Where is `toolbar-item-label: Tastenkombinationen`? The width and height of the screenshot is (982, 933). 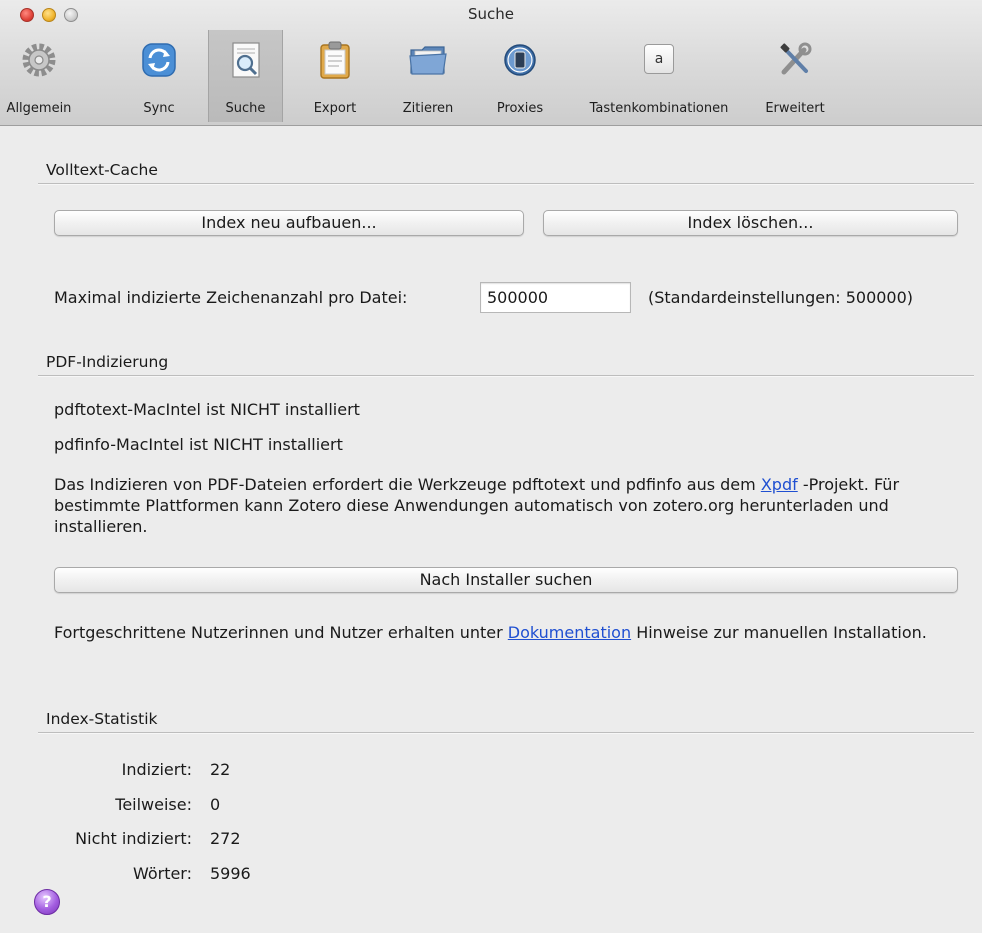 toolbar-item-label: Tastenkombinationen is located at coordinates (659, 108).